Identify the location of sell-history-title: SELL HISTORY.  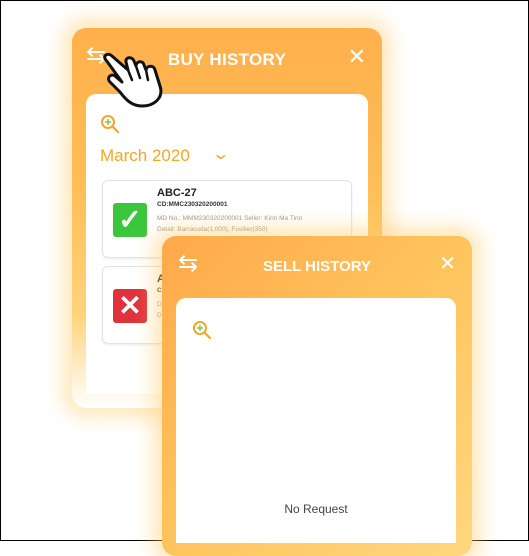
(317, 266).